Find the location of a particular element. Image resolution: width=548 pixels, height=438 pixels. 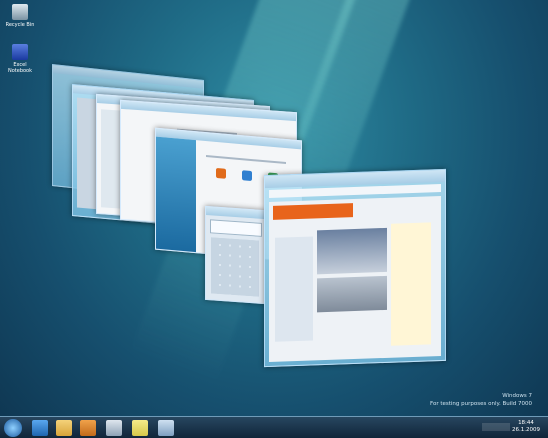

system-tray is located at coordinates (496, 427).